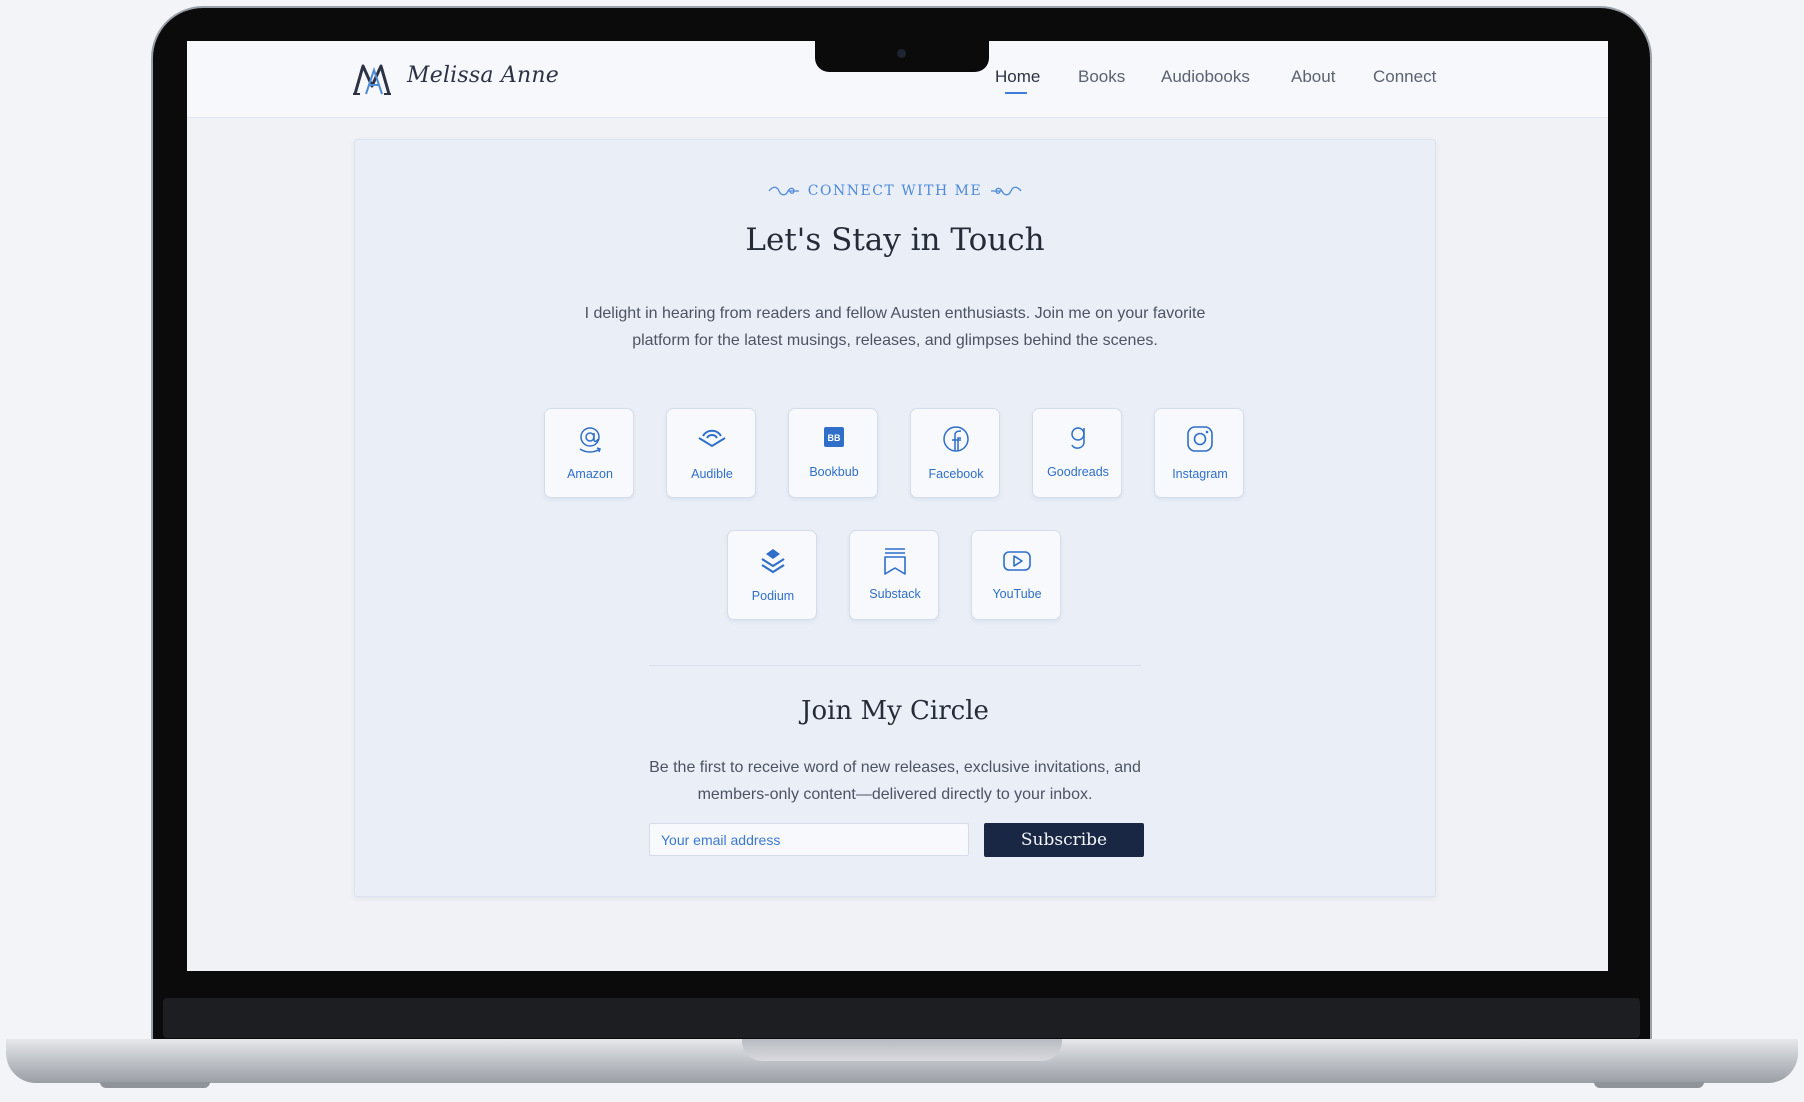 Image resolution: width=1804 pixels, height=1102 pixels. Describe the element at coordinates (1017, 77) in the screenshot. I see `nav-home: Home` at that location.